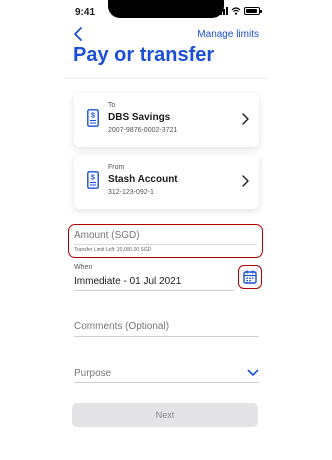 This screenshot has width=332, height=460. I want to click on from-account-name: Stash Account, so click(143, 179).